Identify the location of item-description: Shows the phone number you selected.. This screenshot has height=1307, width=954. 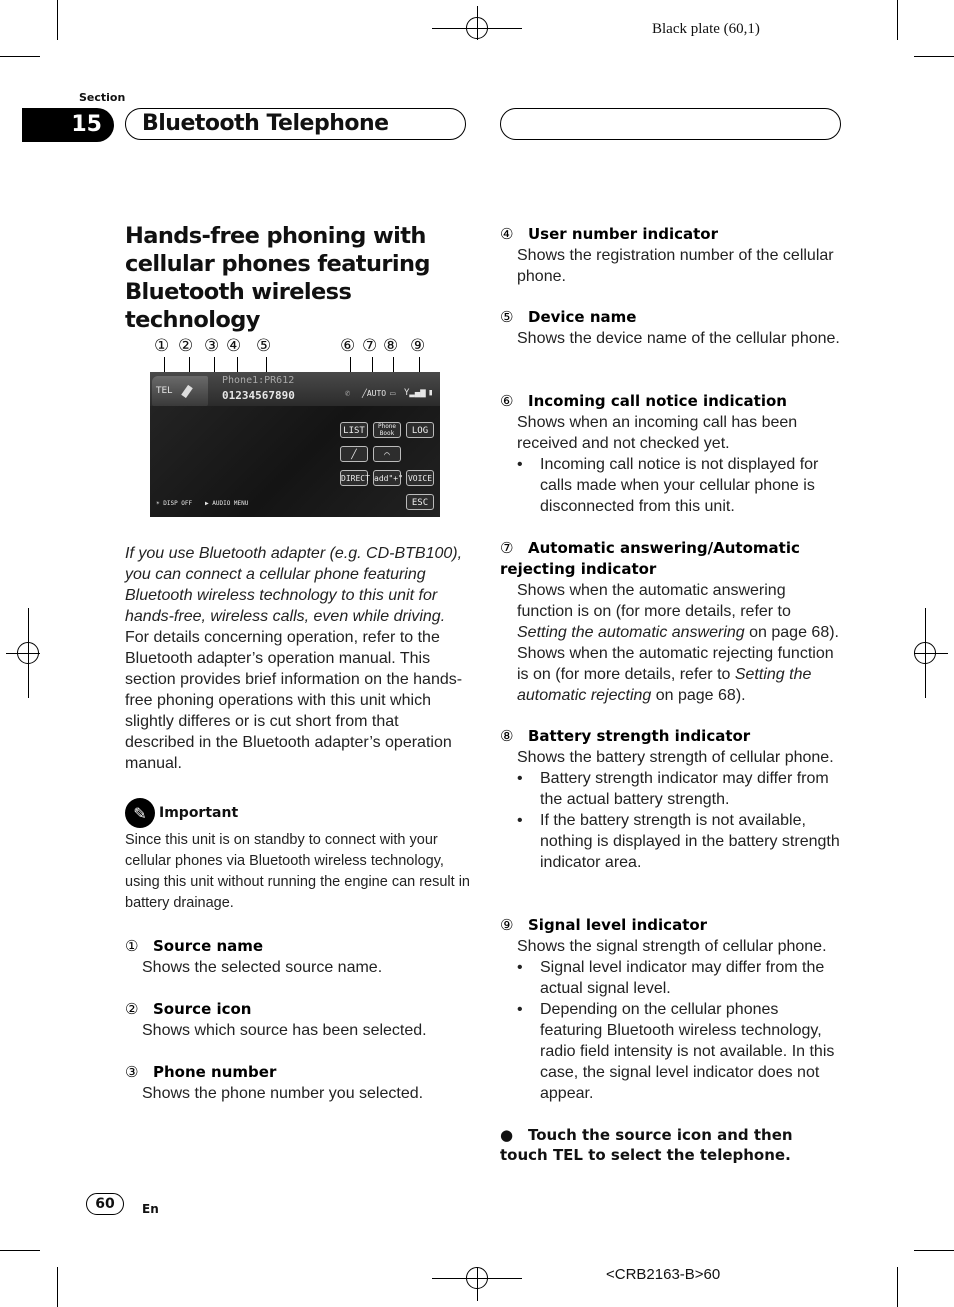
(283, 1093).